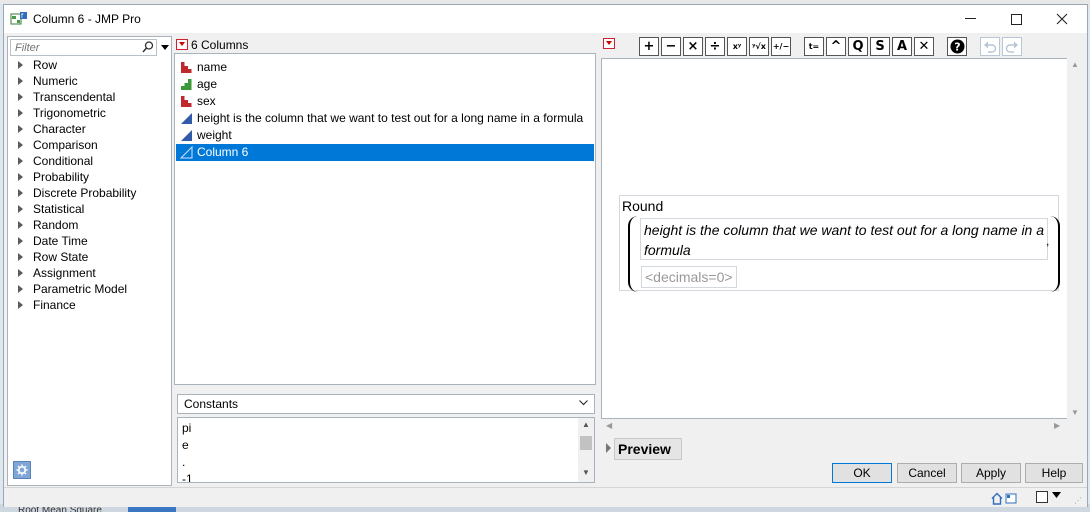  I want to click on function-category-item: Date Time, so click(89, 241).